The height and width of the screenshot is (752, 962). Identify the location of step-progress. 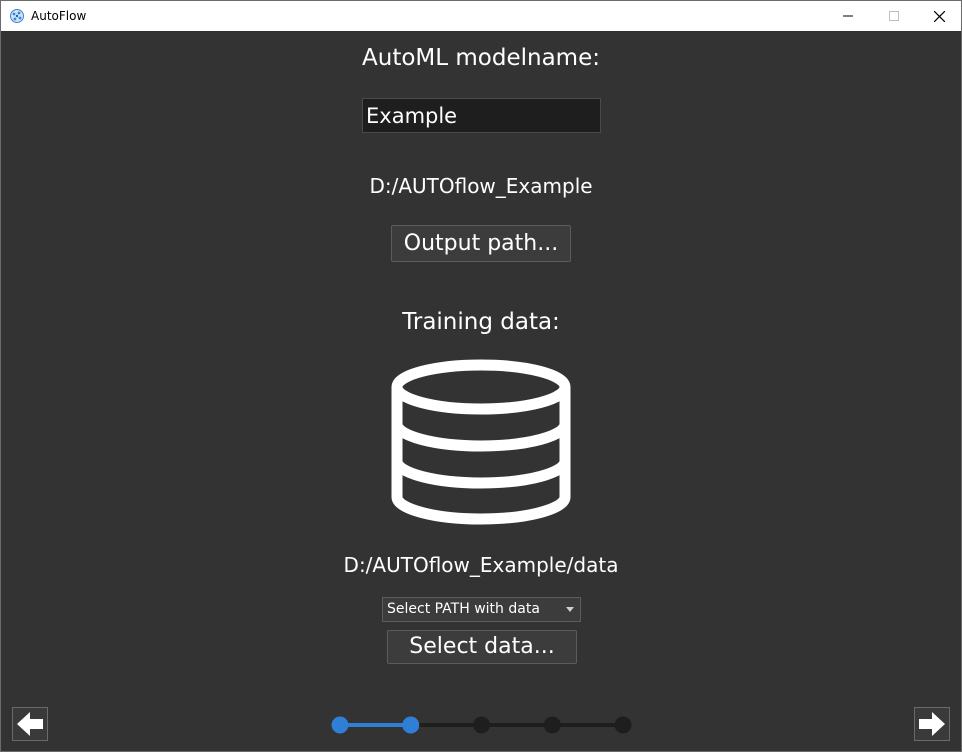
(481, 725).